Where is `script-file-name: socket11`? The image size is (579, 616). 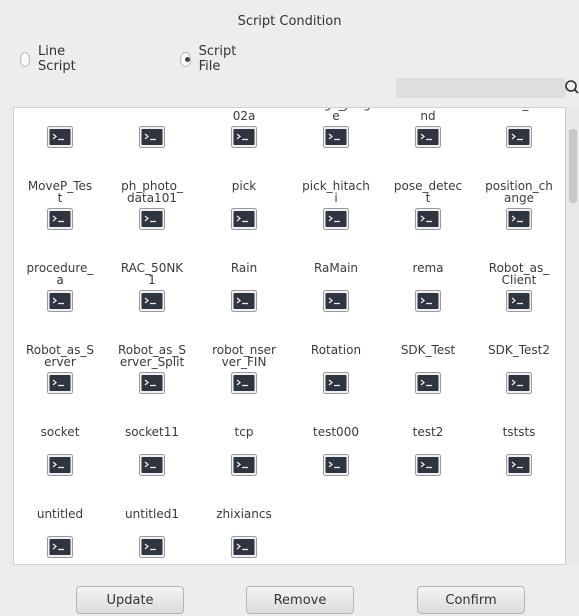
script-file-name: socket11 is located at coordinates (152, 432).